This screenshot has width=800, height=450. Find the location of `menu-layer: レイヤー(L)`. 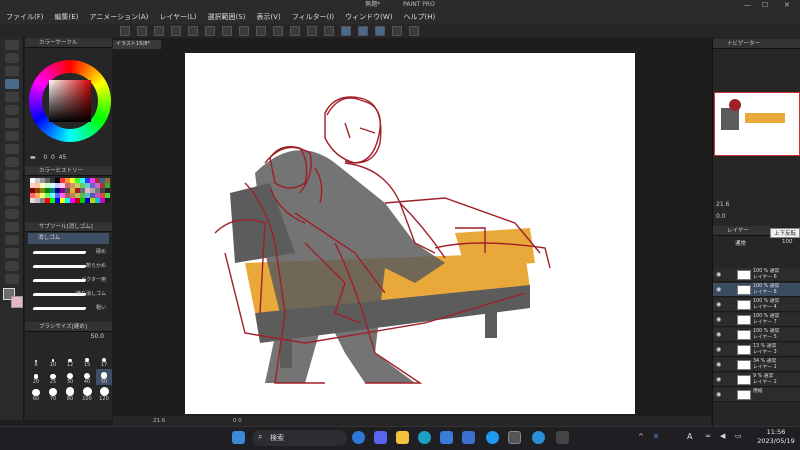

menu-layer: レイヤー(L) is located at coordinates (177, 17).